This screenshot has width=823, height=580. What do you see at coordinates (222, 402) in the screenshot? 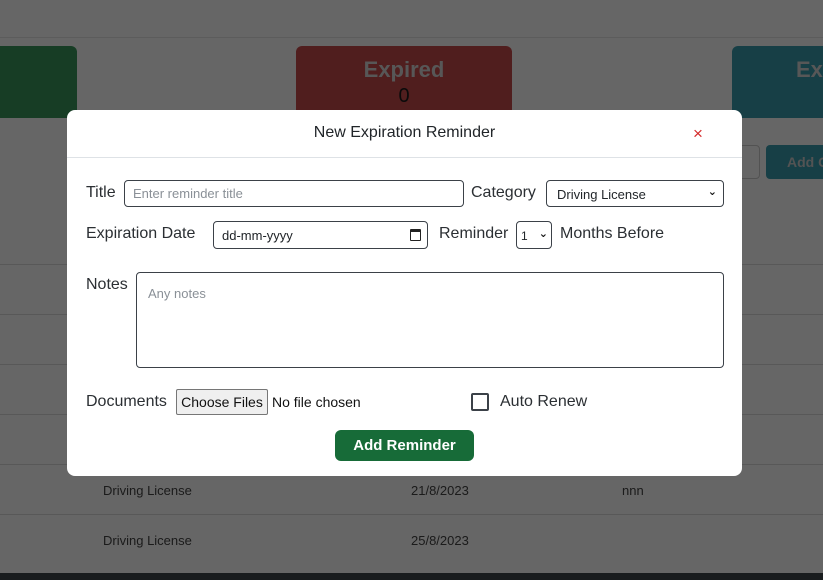
I see `choose-files-button: Choose Files` at bounding box center [222, 402].